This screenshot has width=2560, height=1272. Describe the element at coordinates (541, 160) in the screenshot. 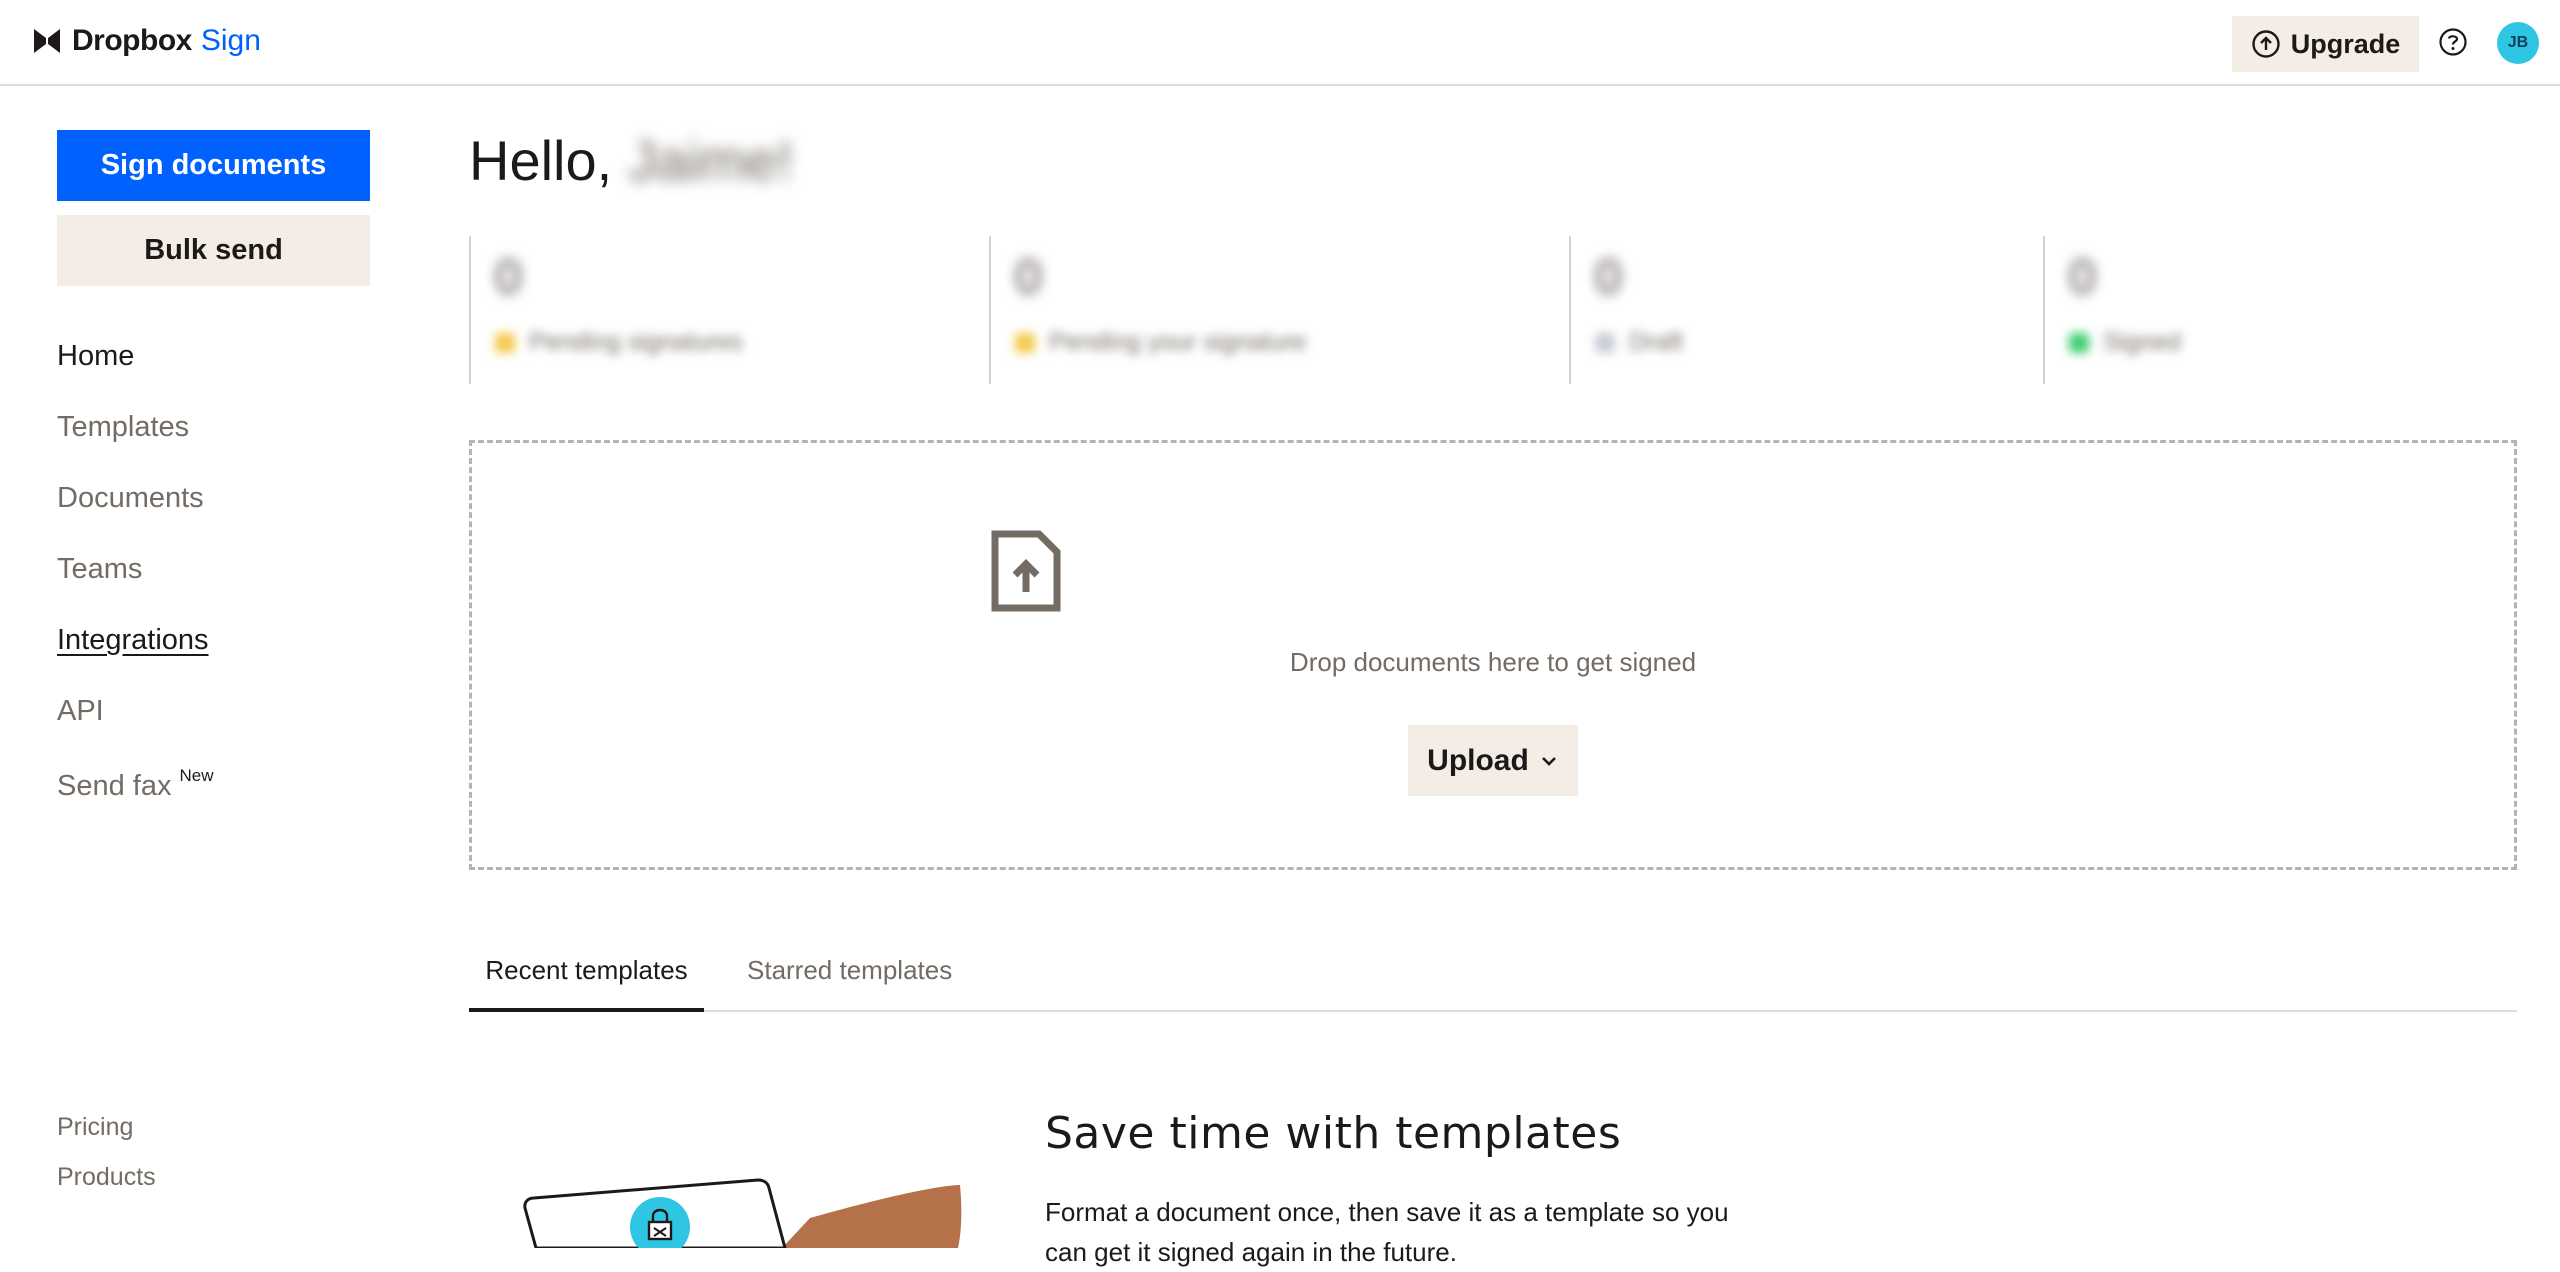

I see `greeting: Hello,` at that location.